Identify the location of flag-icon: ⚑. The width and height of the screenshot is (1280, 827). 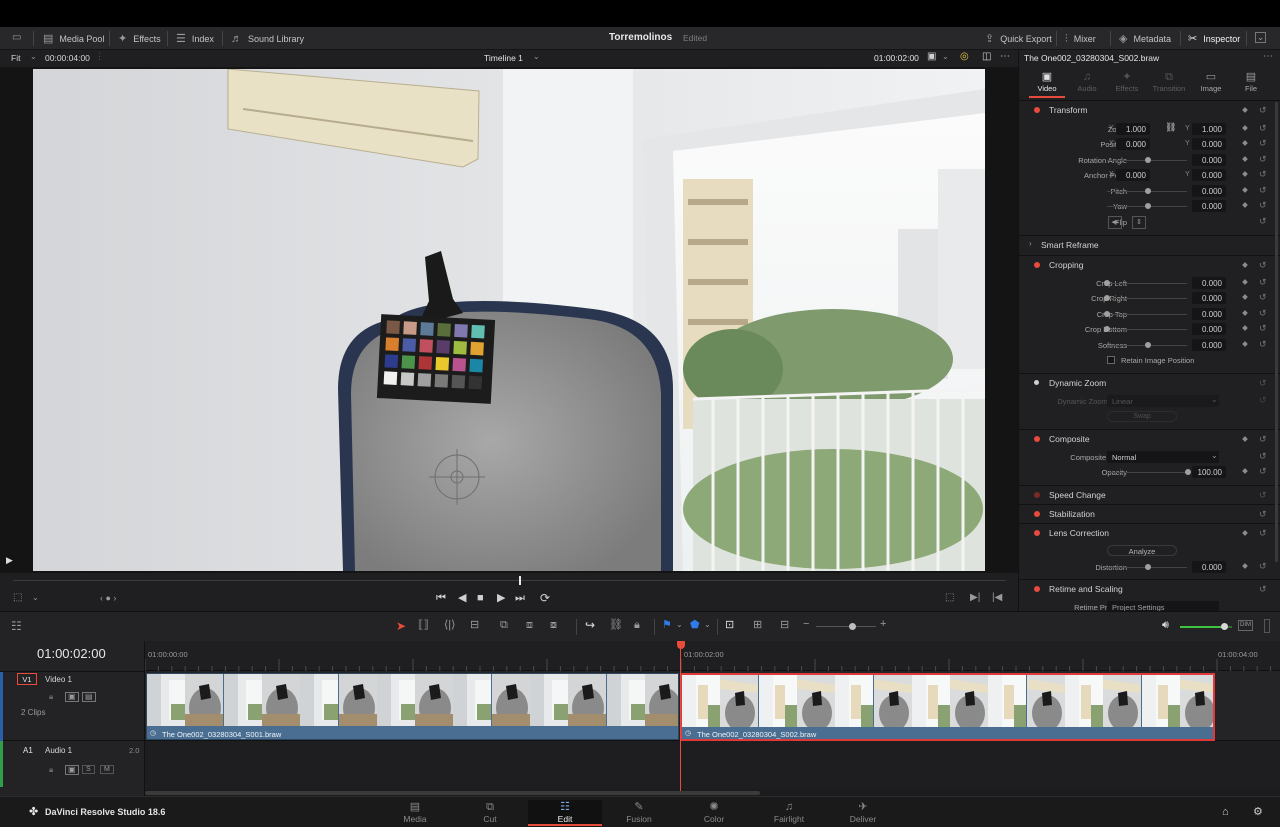
(667, 625).